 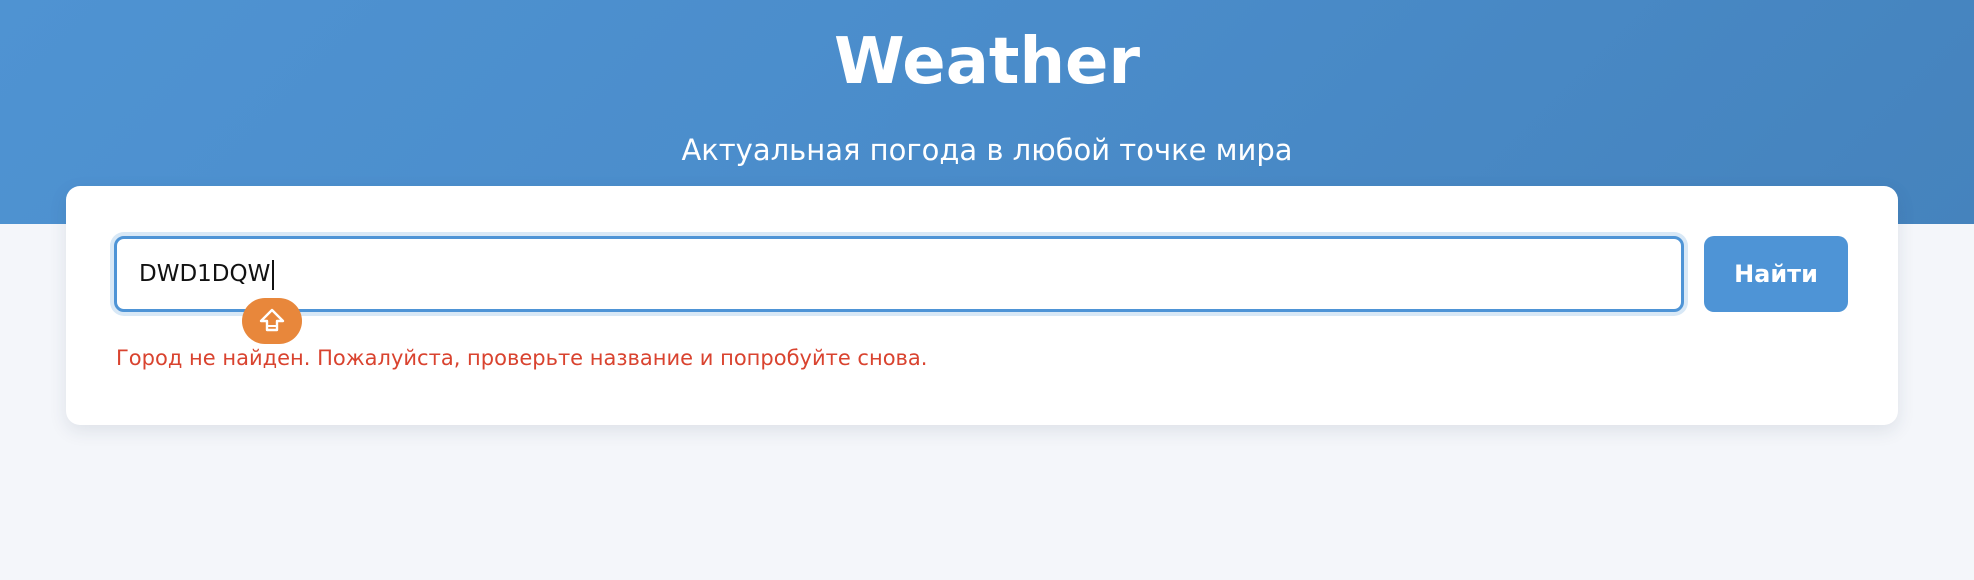 I want to click on text-cursor, so click(x=273, y=275).